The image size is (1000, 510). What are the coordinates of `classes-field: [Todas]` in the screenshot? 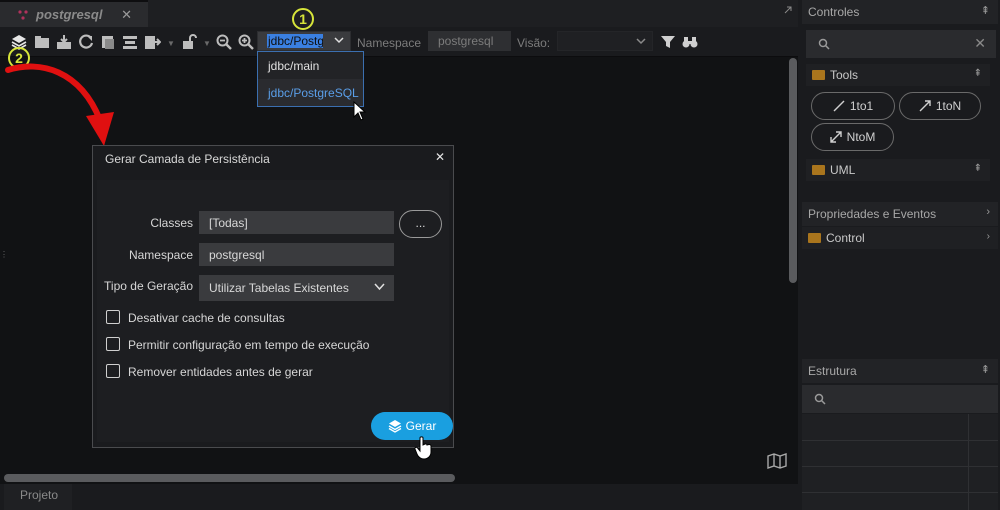 It's located at (296, 222).